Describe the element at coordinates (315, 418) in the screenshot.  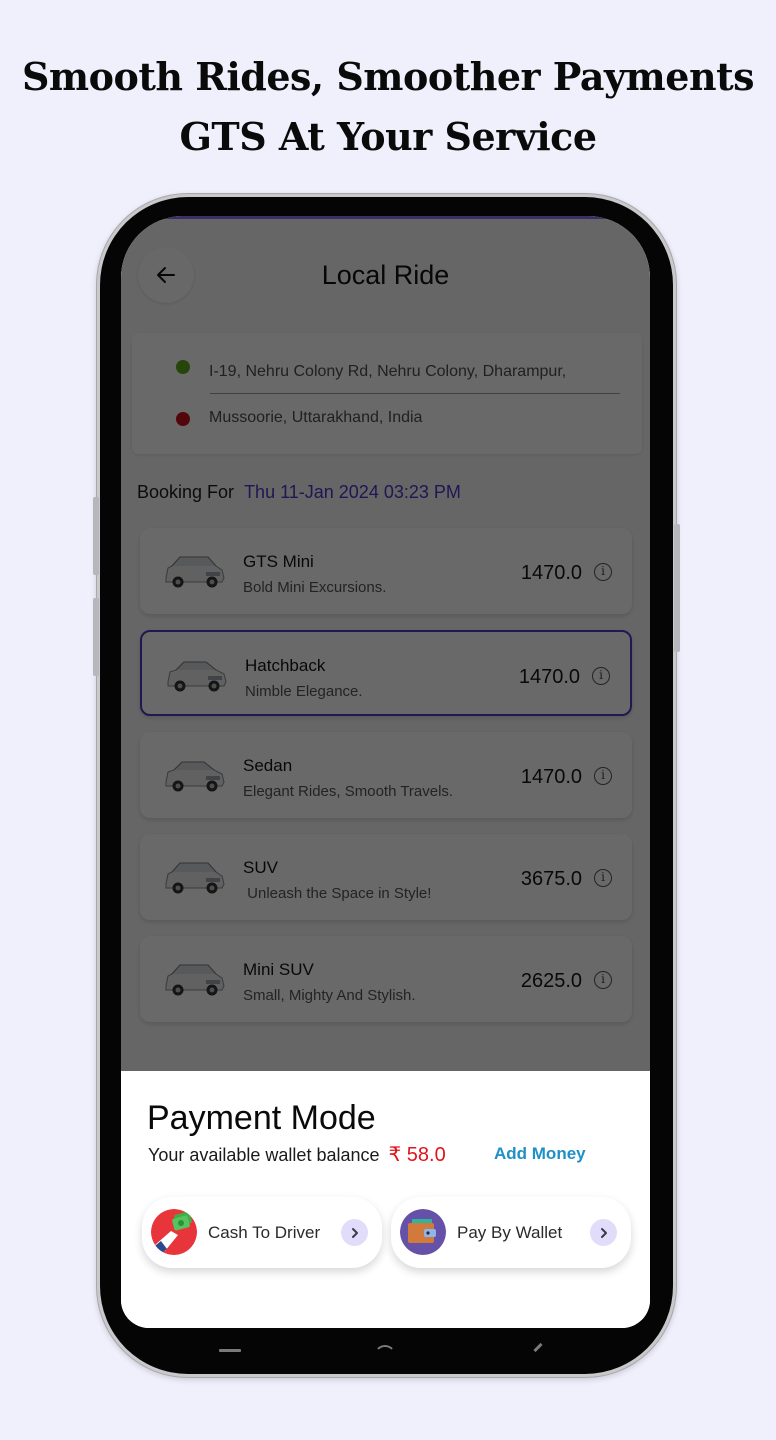
I see `drop-address: Mussoorie, Uttarakhand, India` at that location.